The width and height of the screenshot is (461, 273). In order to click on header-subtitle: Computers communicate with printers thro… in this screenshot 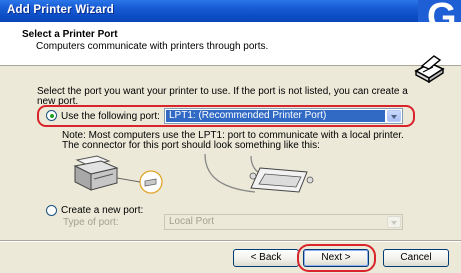, I will do `click(152, 46)`.